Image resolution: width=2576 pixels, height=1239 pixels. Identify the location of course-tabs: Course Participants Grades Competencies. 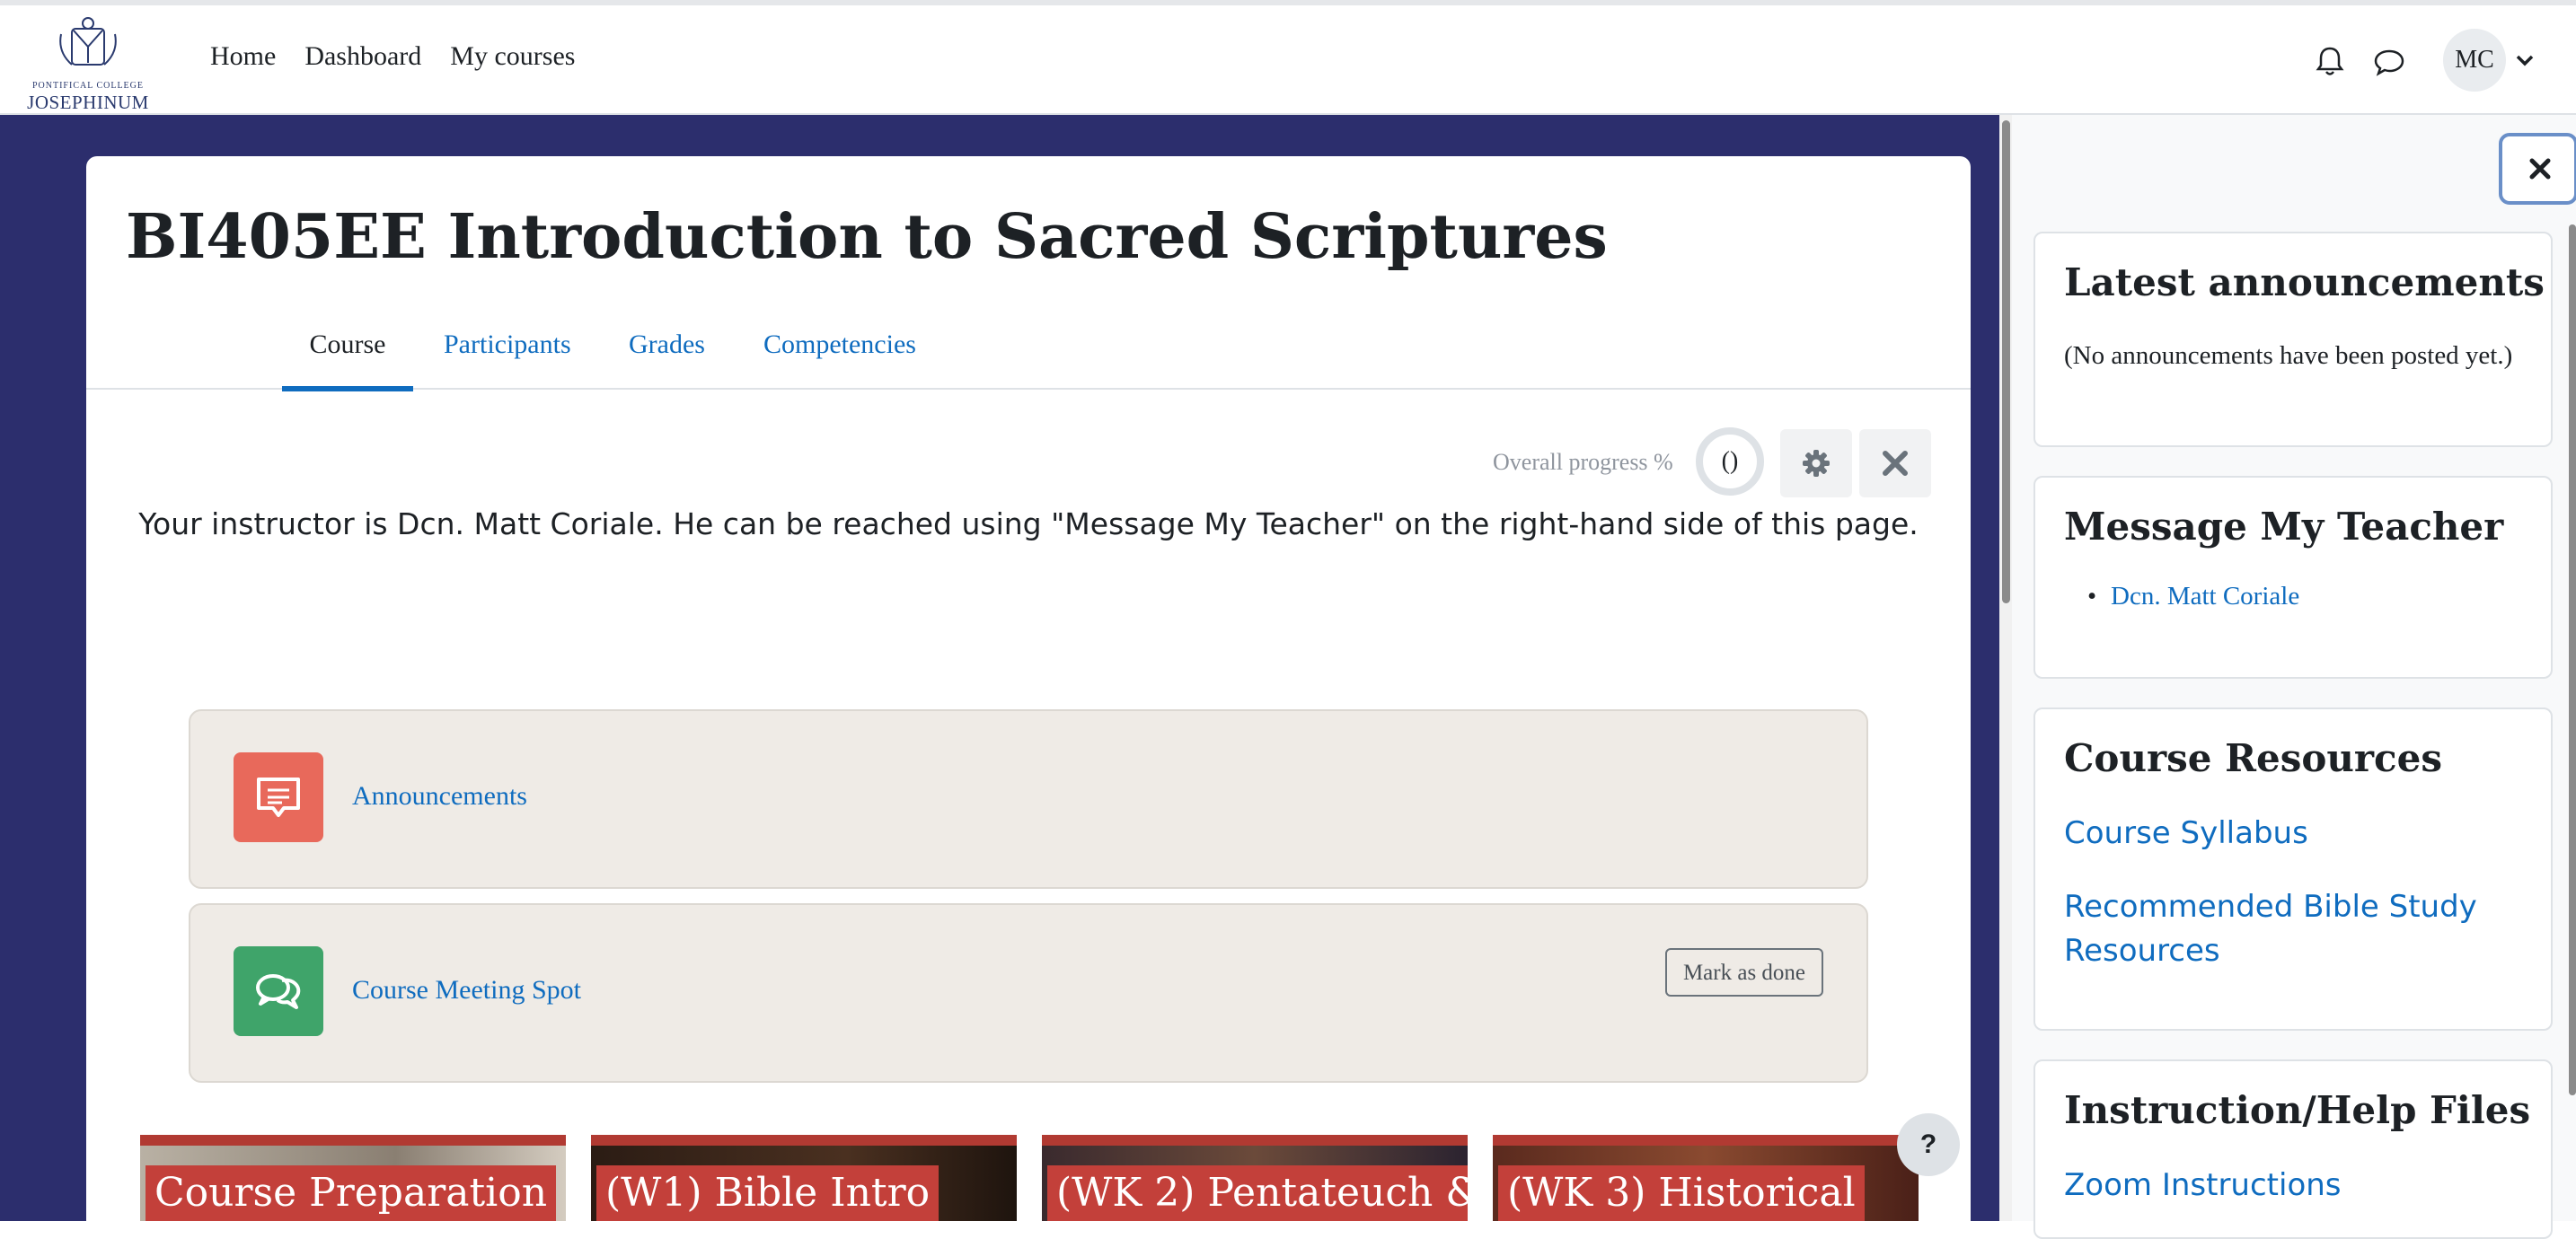
(1028, 357).